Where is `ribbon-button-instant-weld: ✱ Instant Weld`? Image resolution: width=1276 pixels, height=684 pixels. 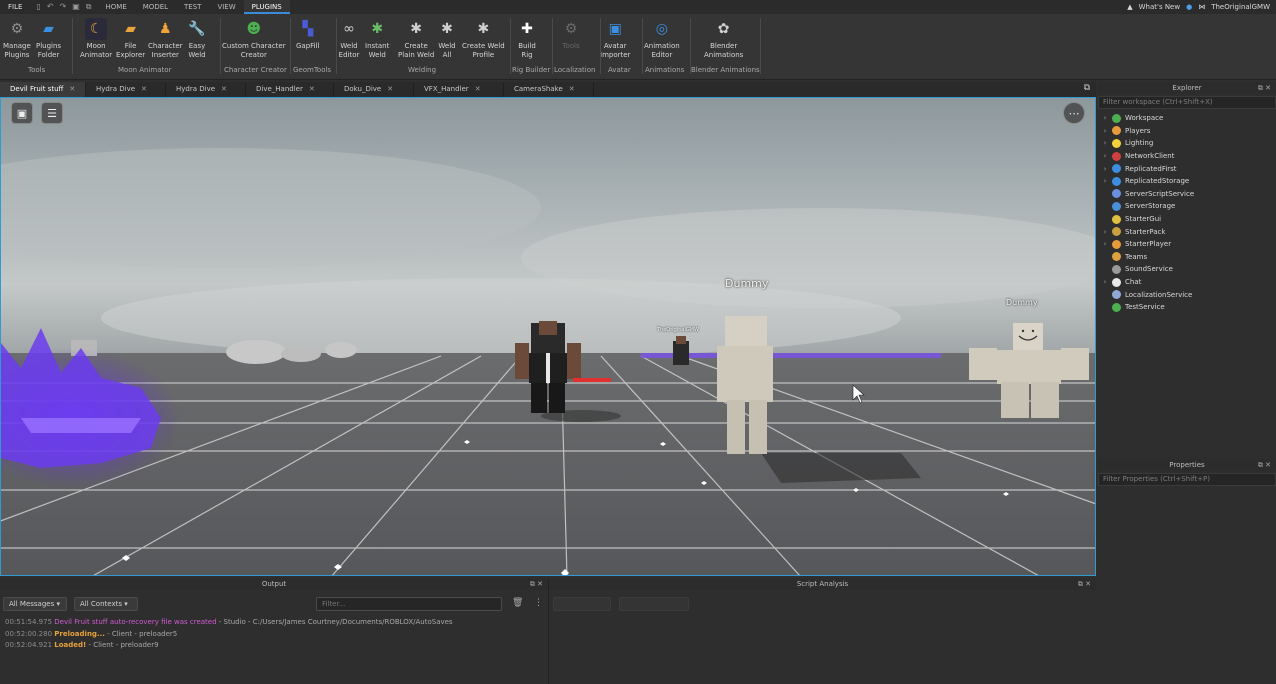
ribbon-button-instant-weld: ✱ Instant Weld is located at coordinates (377, 39).